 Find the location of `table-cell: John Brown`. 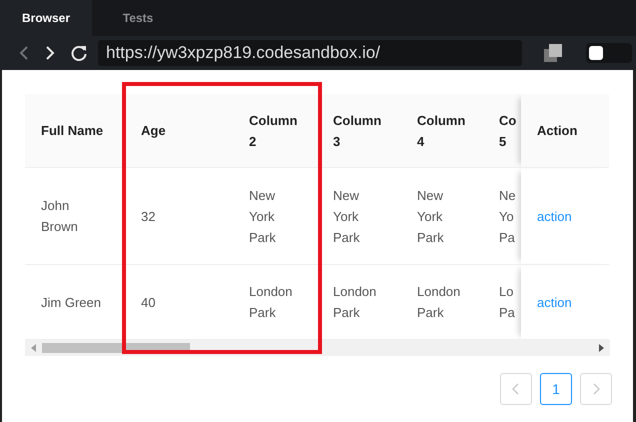

table-cell: John Brown is located at coordinates (75, 216).